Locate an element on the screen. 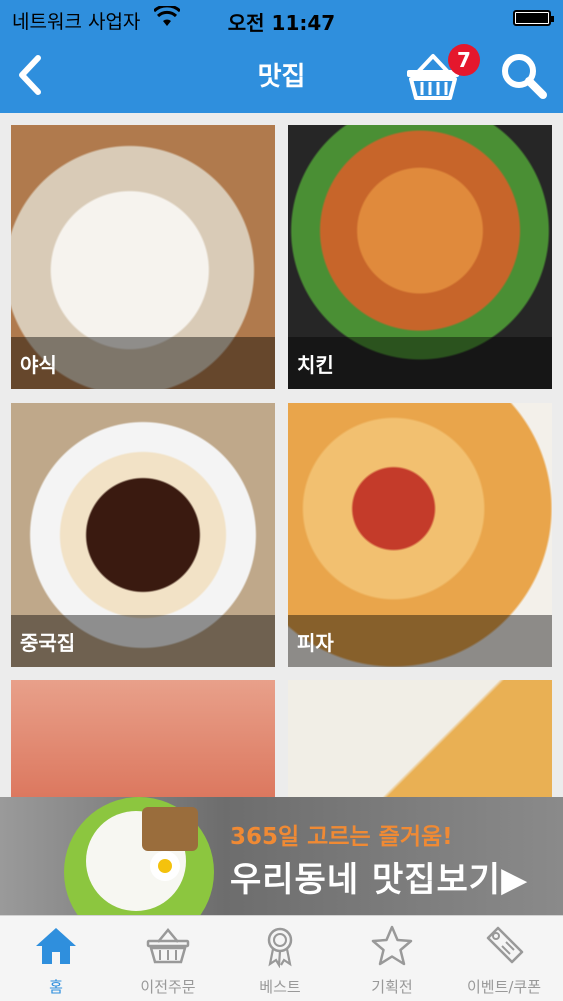 This screenshot has width=563, height=1001. tab-events-coupons: 이벤트/쿠폰 is located at coordinates (504, 958).